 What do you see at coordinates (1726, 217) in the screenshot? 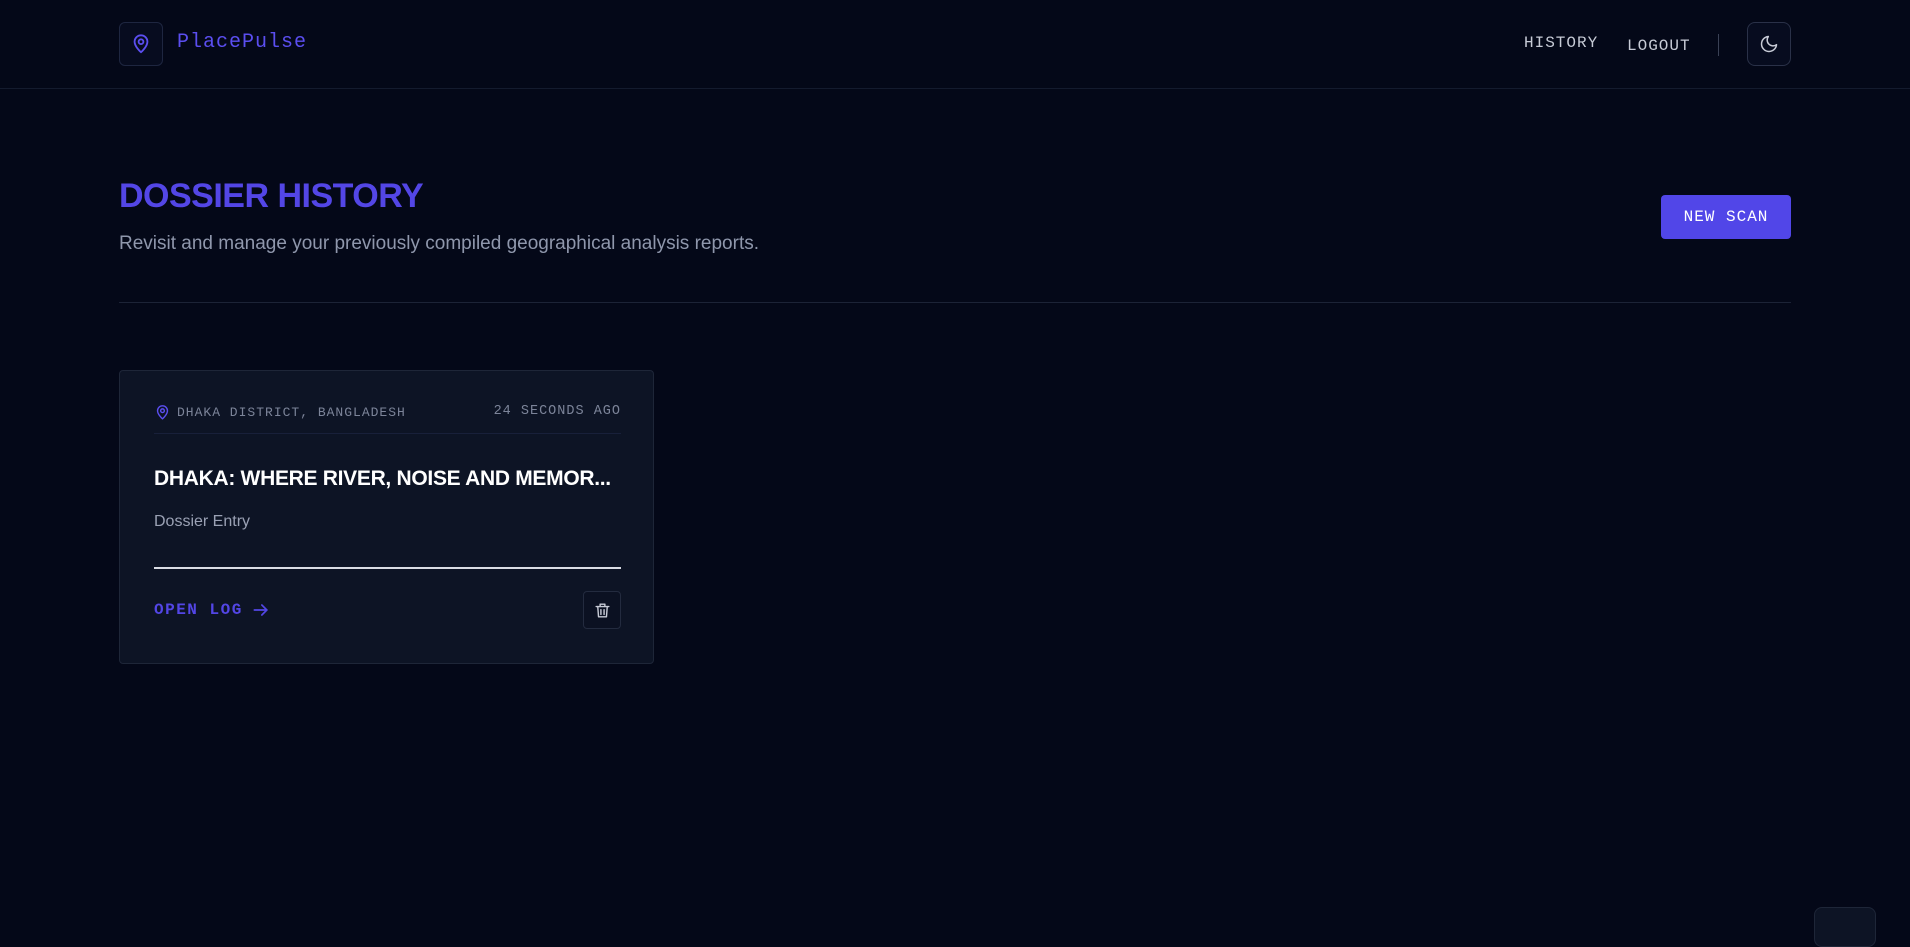
I see `new-scan-button: NEW SCAN` at bounding box center [1726, 217].